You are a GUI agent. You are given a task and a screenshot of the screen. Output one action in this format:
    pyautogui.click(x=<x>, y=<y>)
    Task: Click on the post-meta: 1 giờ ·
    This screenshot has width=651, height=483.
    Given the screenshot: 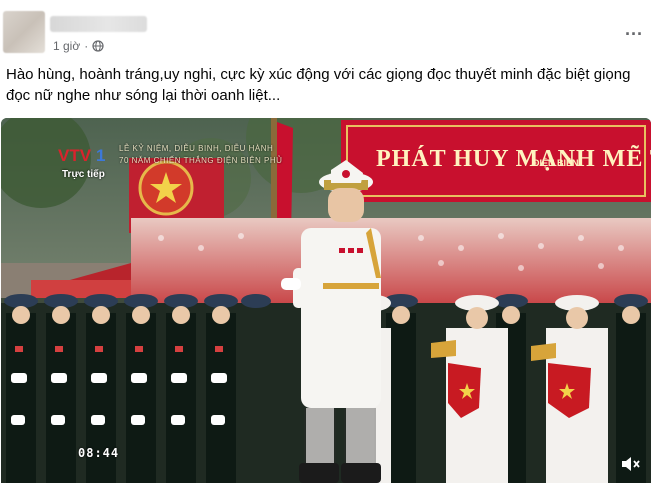 What is the action you would take?
    pyautogui.click(x=78, y=46)
    